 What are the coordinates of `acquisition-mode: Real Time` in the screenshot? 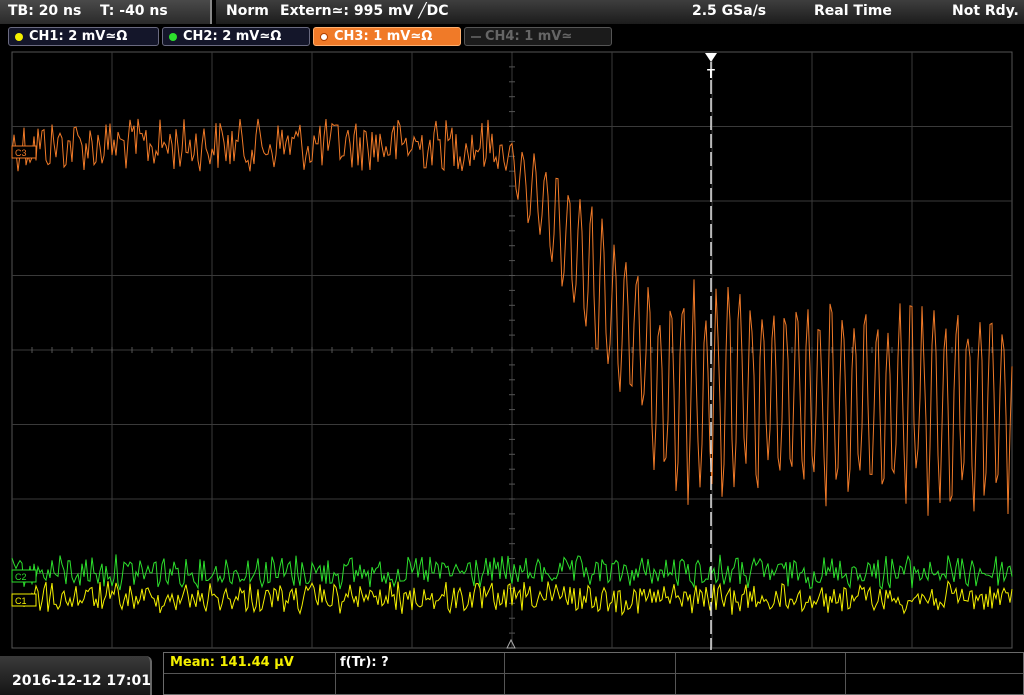 It's located at (853, 11).